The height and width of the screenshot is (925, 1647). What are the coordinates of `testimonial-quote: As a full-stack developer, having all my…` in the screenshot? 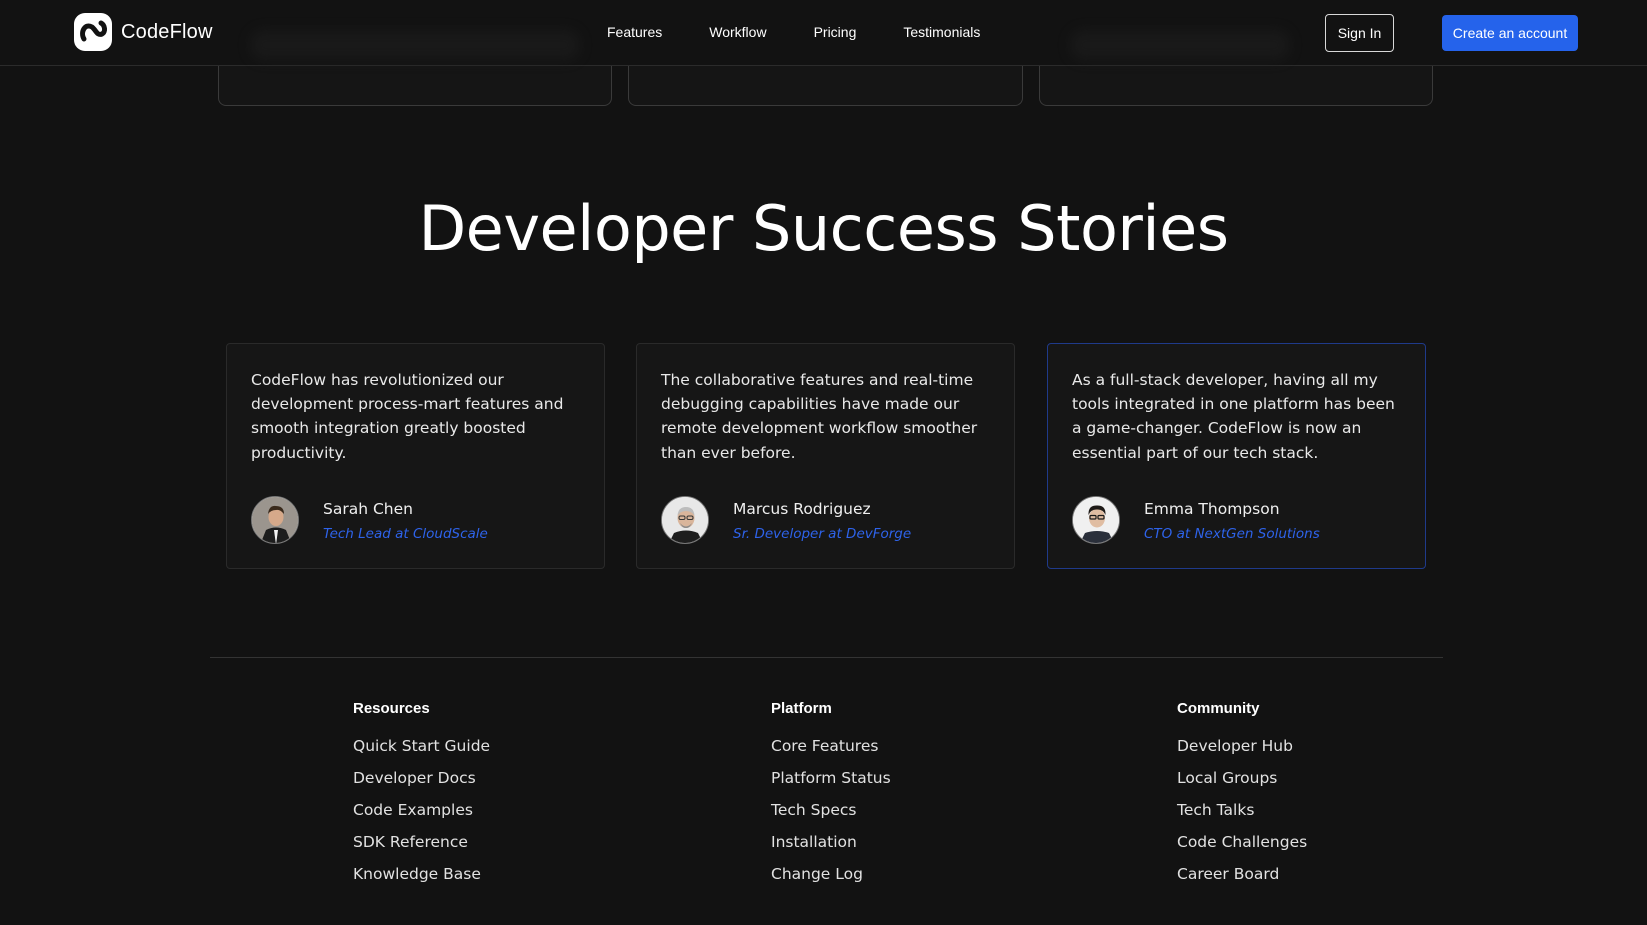 It's located at (1233, 416).